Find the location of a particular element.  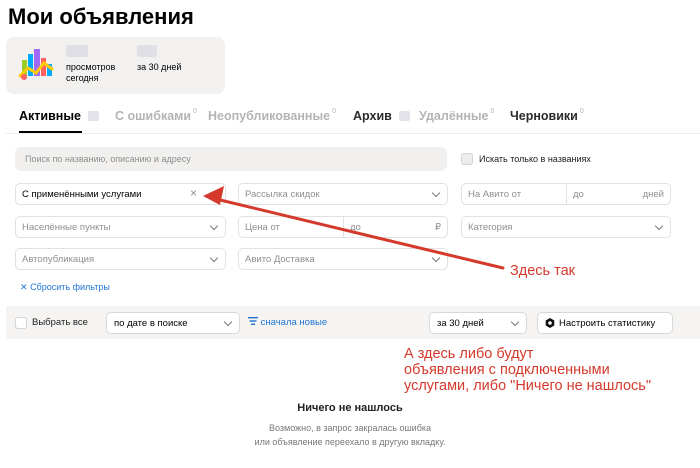

annotation-note-line2: объявления с подключенными is located at coordinates (507, 370).